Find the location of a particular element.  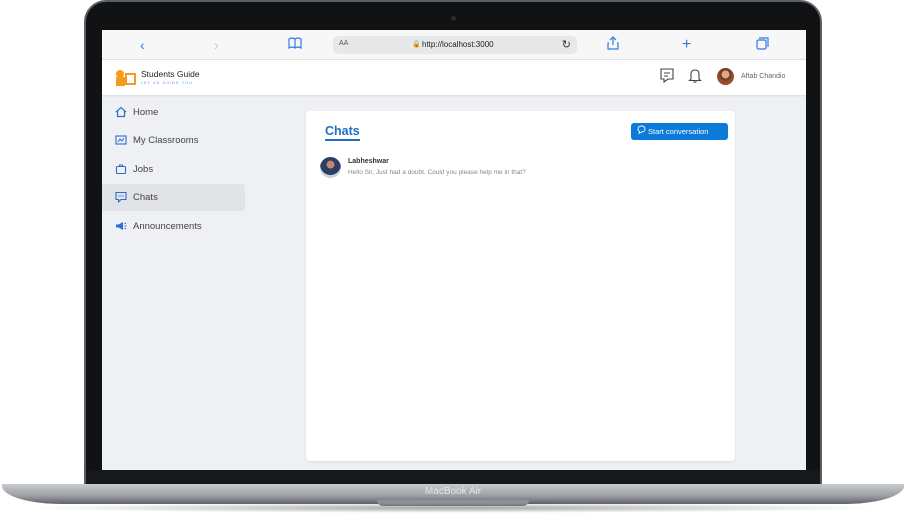

sidebar-item-announcements: Announcements is located at coordinates (173, 226).